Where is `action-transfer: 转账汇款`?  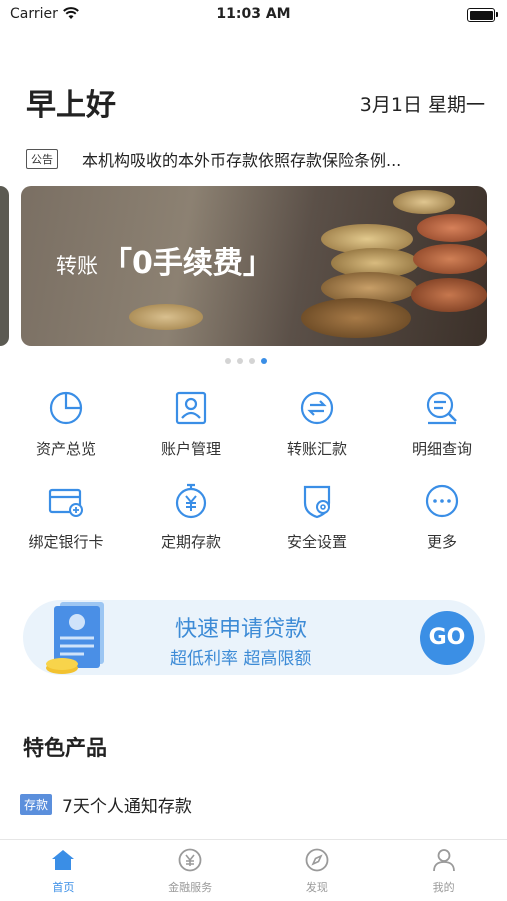 action-transfer: 转账汇款 is located at coordinates (317, 423).